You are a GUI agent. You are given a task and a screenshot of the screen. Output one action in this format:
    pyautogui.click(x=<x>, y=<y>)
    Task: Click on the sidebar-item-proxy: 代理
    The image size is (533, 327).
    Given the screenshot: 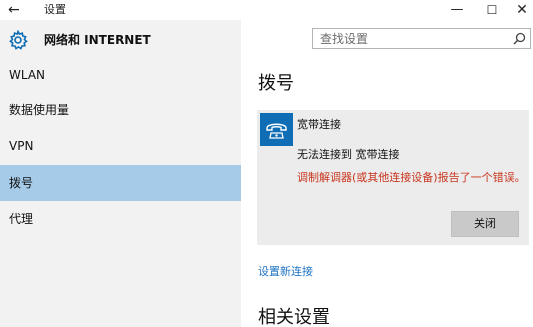 What is the action you would take?
    pyautogui.click(x=120, y=219)
    